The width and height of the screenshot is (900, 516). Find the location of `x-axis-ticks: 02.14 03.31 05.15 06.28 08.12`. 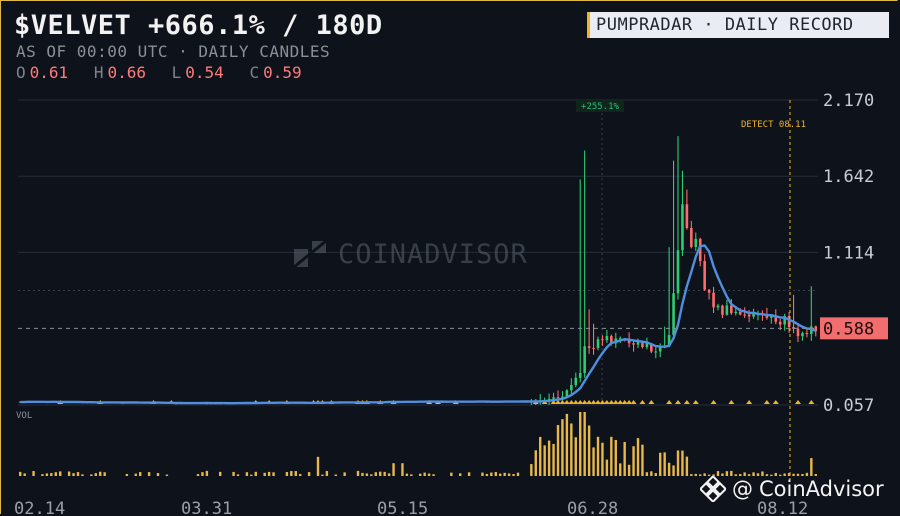

x-axis-ticks: 02.14 03.31 05.15 06.28 08.12 is located at coordinates (411, 507).